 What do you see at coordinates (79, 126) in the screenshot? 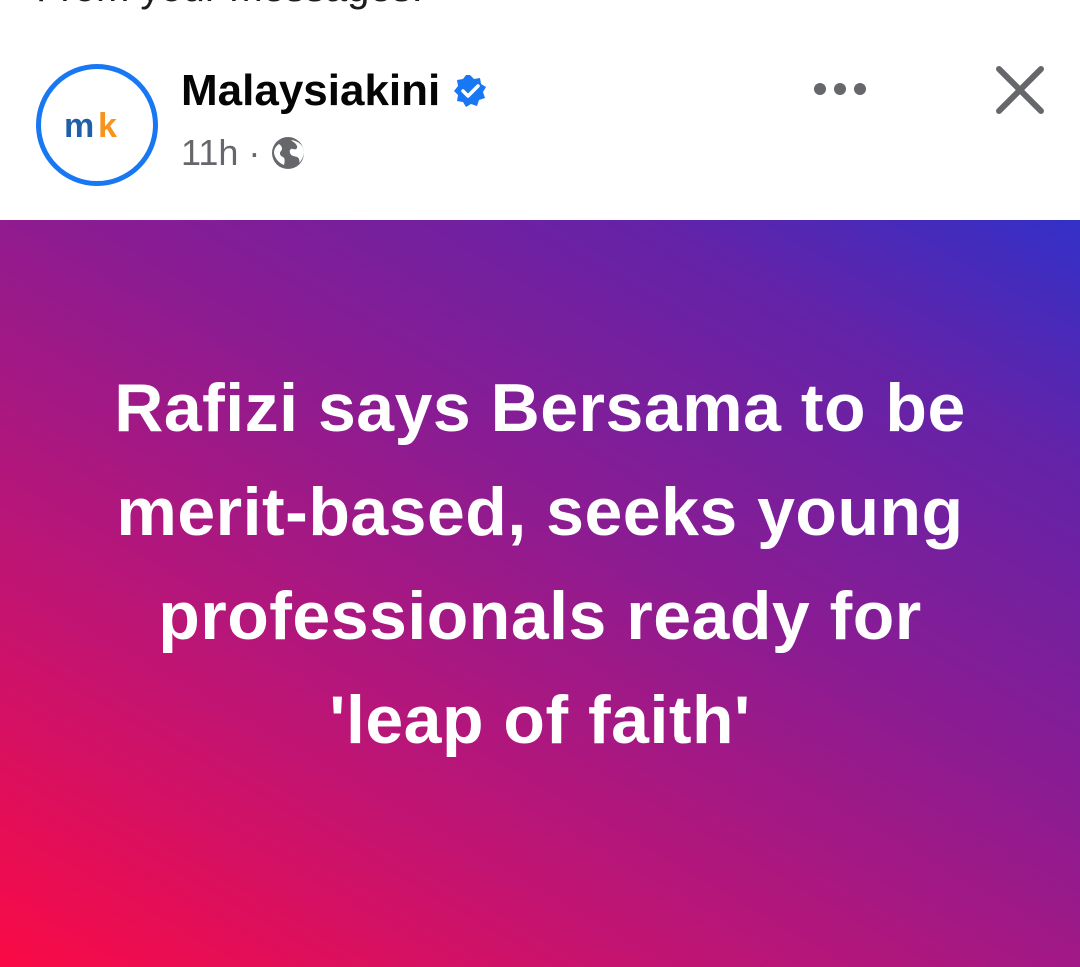
I see `svg-text: m` at bounding box center [79, 126].